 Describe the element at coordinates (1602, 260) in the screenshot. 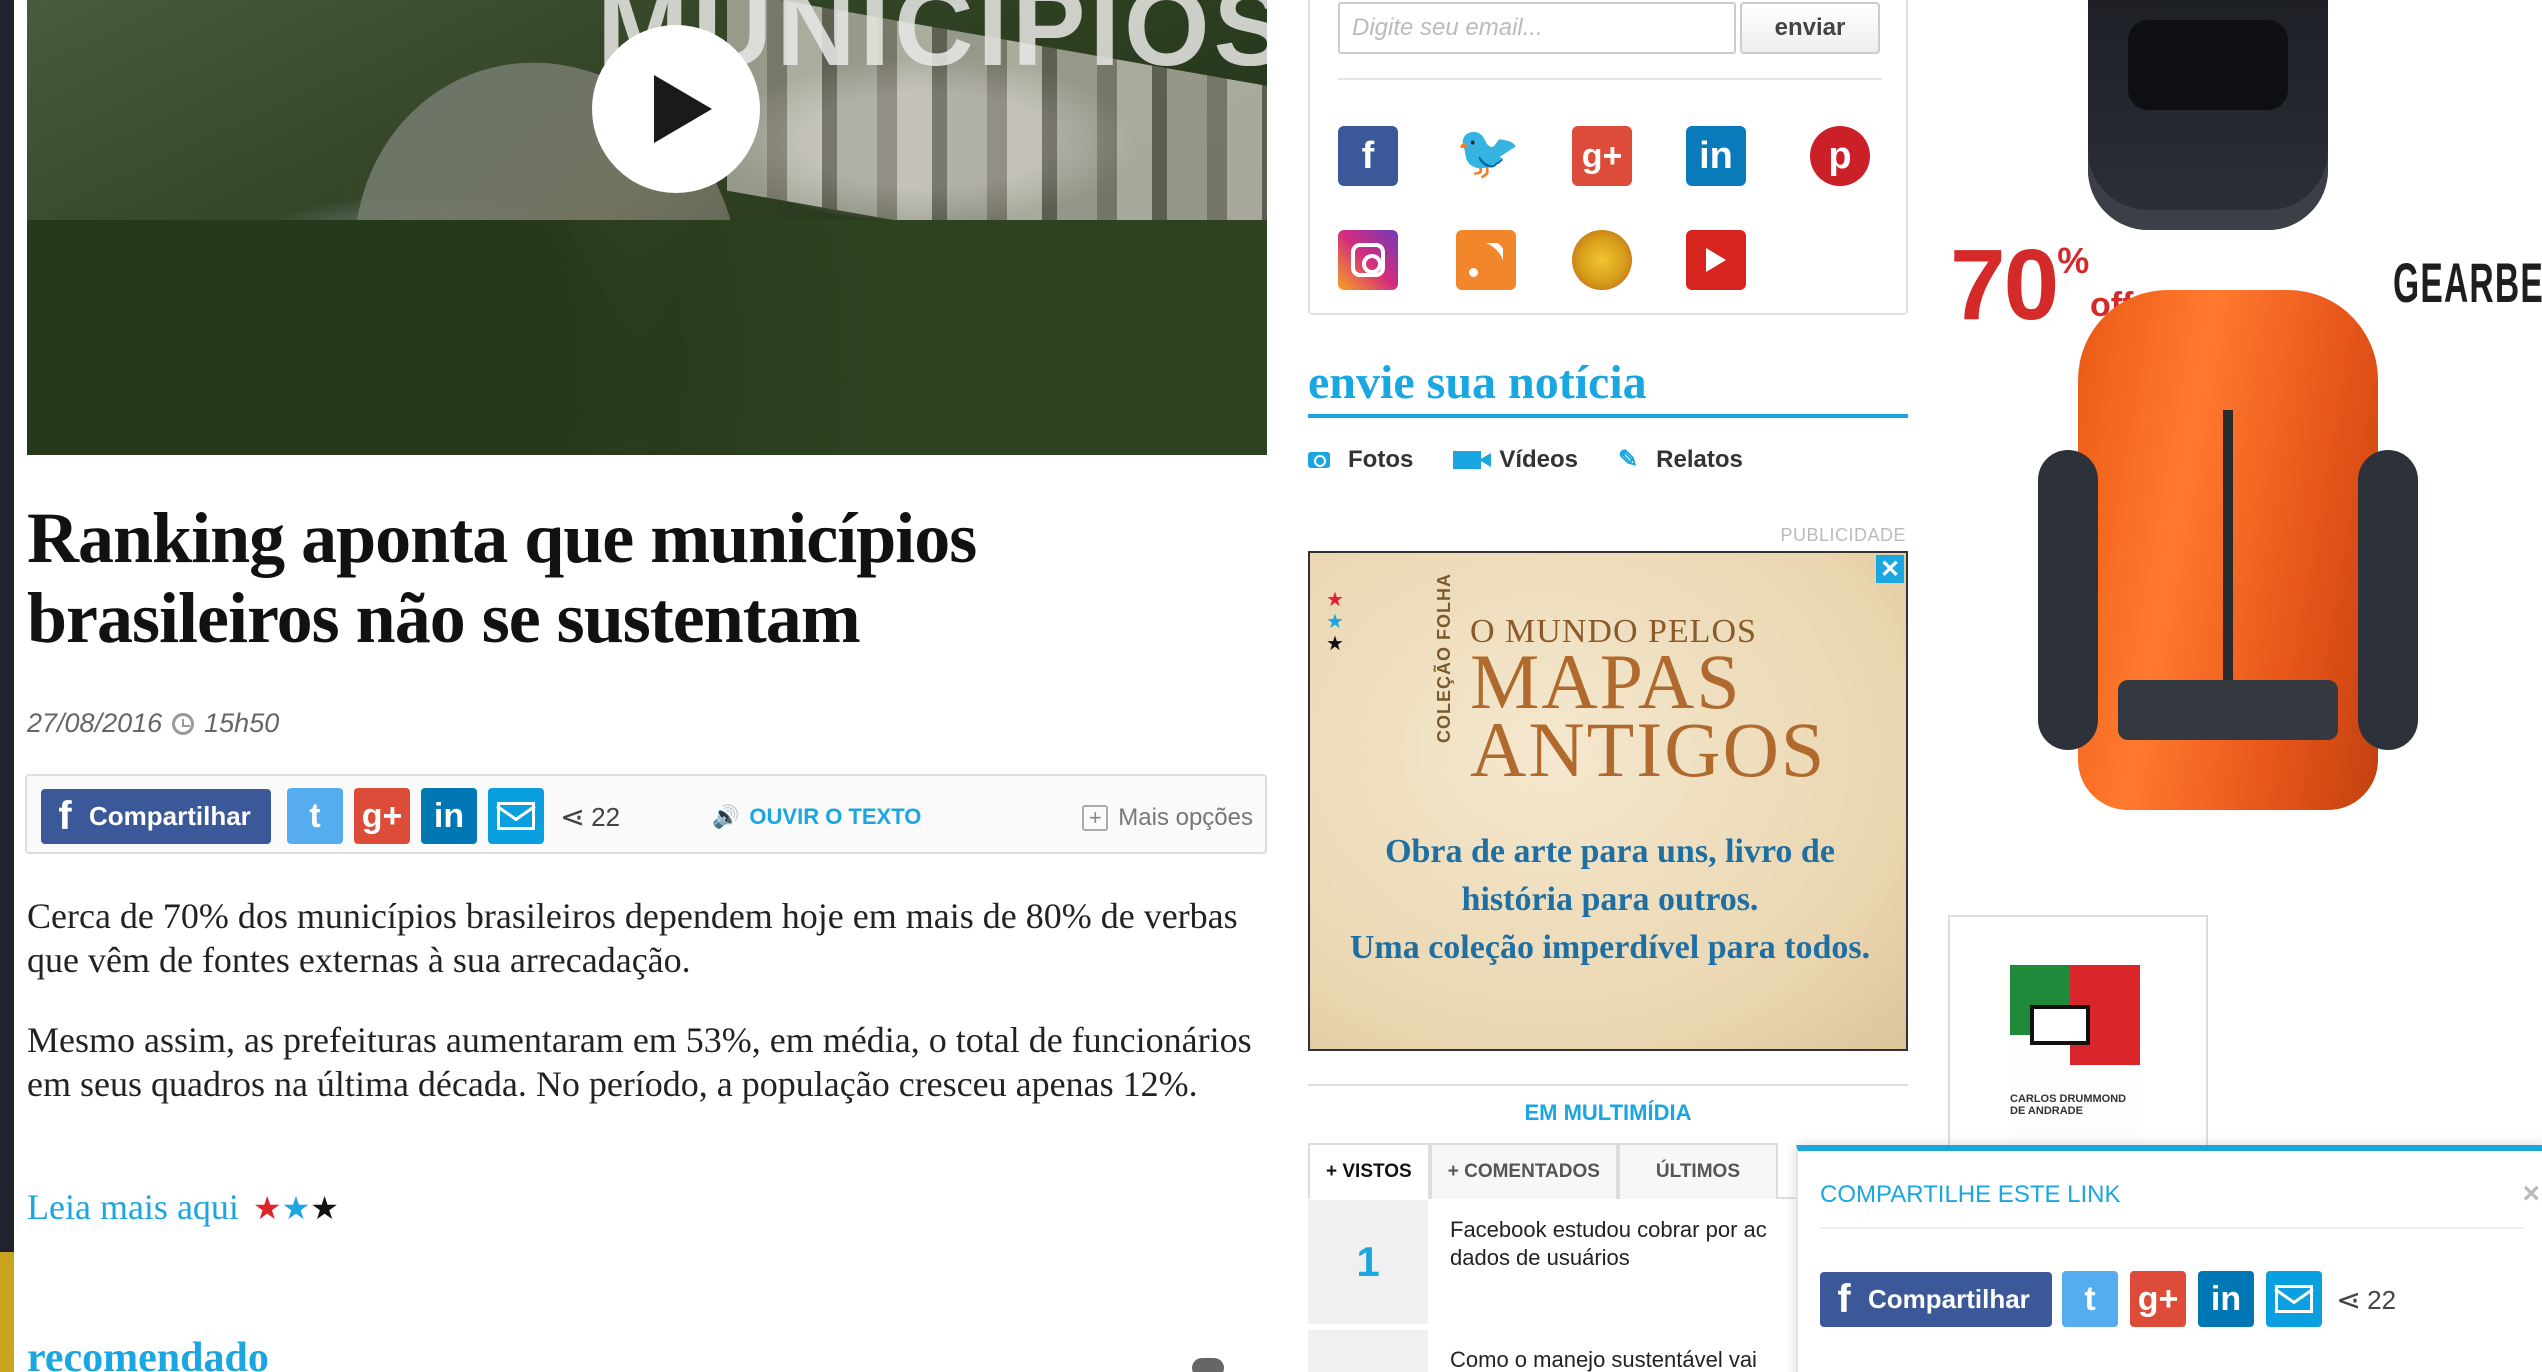

I see `radio-icon` at that location.